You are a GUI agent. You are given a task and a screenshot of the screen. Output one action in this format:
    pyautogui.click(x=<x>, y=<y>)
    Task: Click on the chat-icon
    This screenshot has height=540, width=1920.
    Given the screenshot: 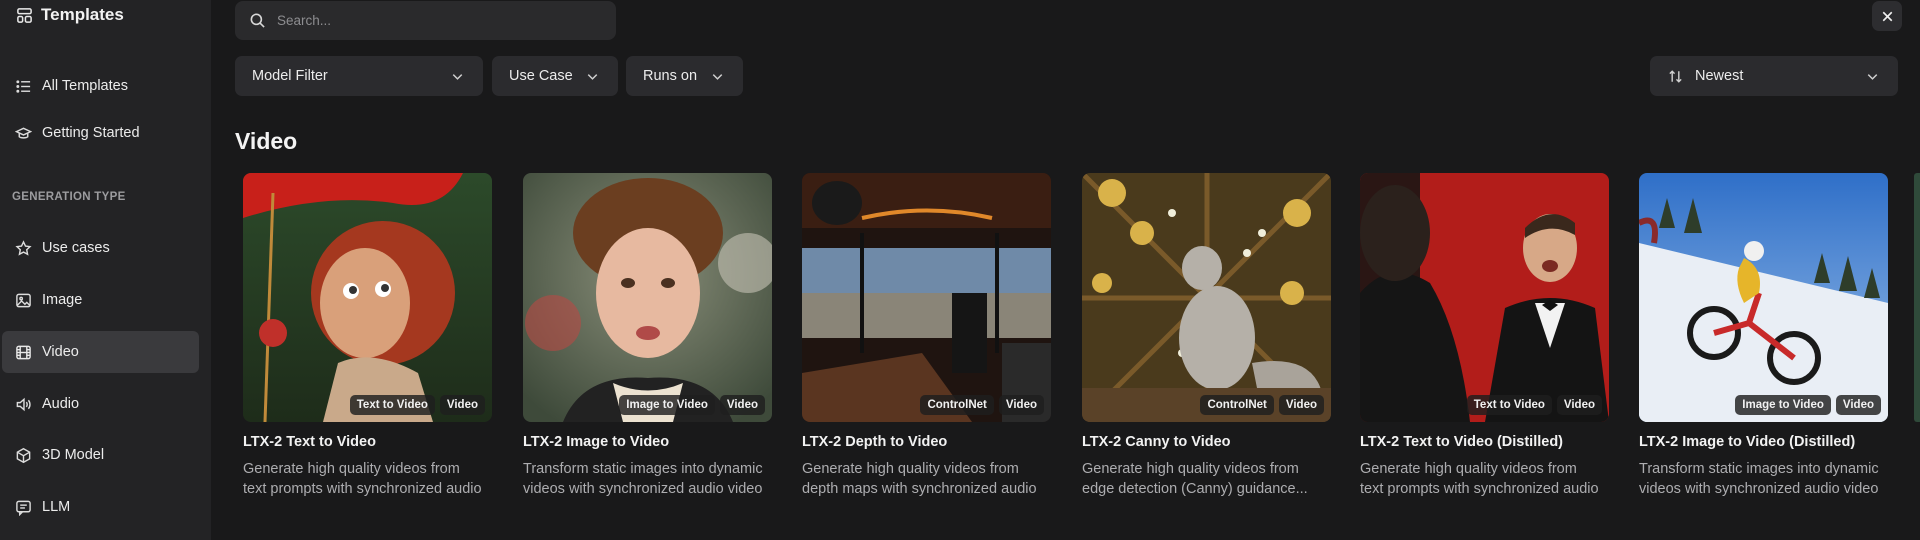 What is the action you would take?
    pyautogui.click(x=23, y=507)
    